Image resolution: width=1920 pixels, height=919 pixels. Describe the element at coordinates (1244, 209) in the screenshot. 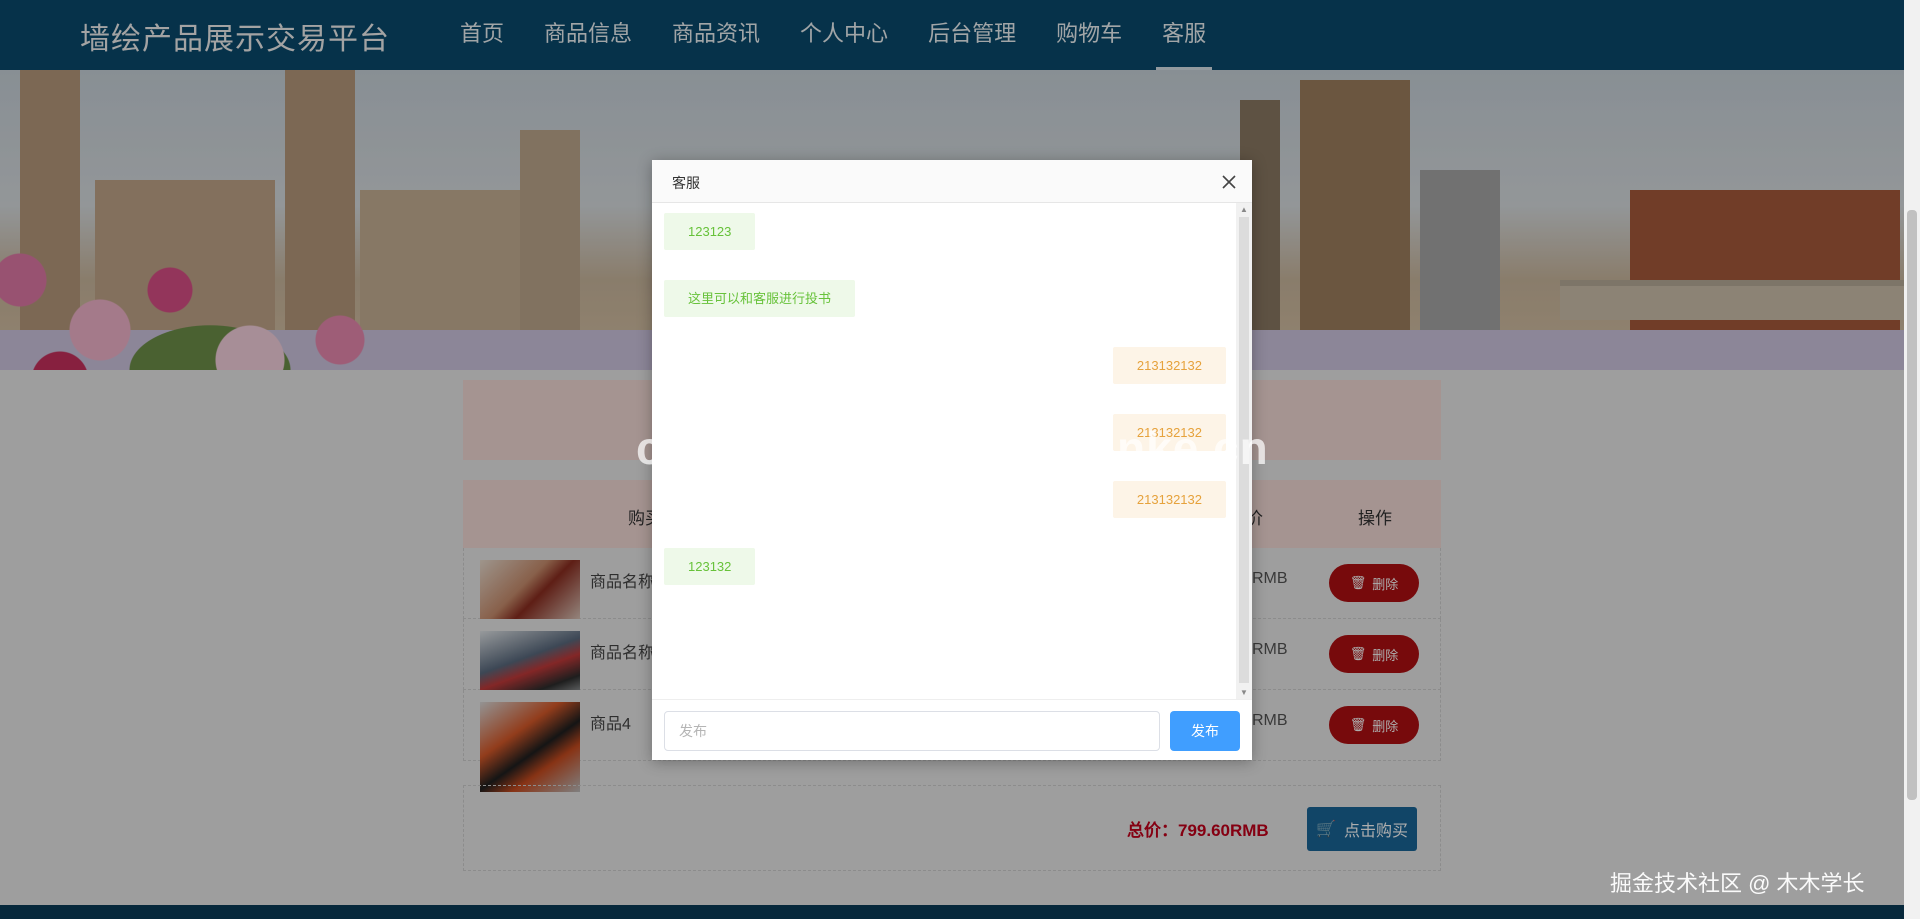

I see `scroll-up-icon: ▲` at that location.